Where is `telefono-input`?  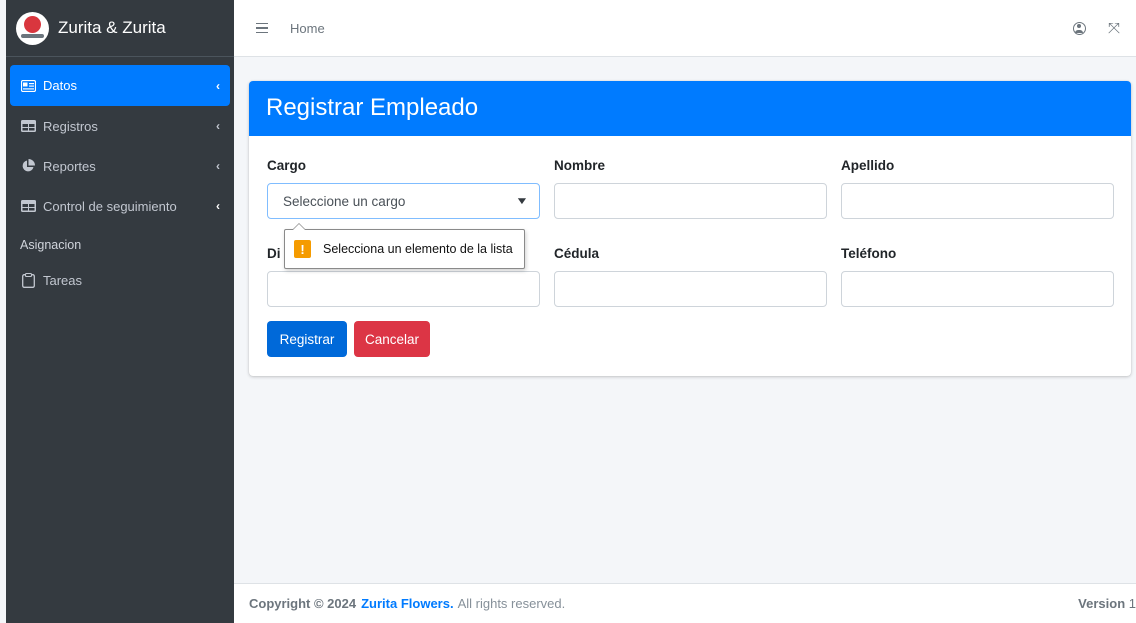 telefono-input is located at coordinates (977, 289).